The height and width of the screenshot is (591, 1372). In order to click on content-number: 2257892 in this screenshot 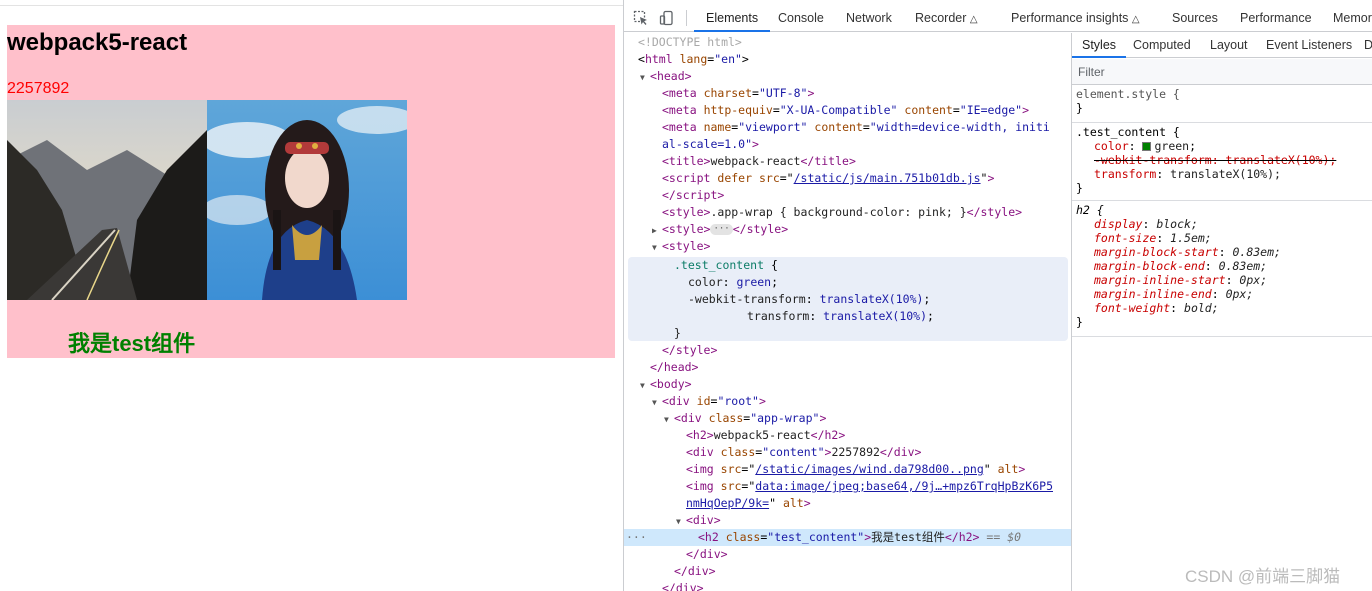, I will do `click(38, 88)`.